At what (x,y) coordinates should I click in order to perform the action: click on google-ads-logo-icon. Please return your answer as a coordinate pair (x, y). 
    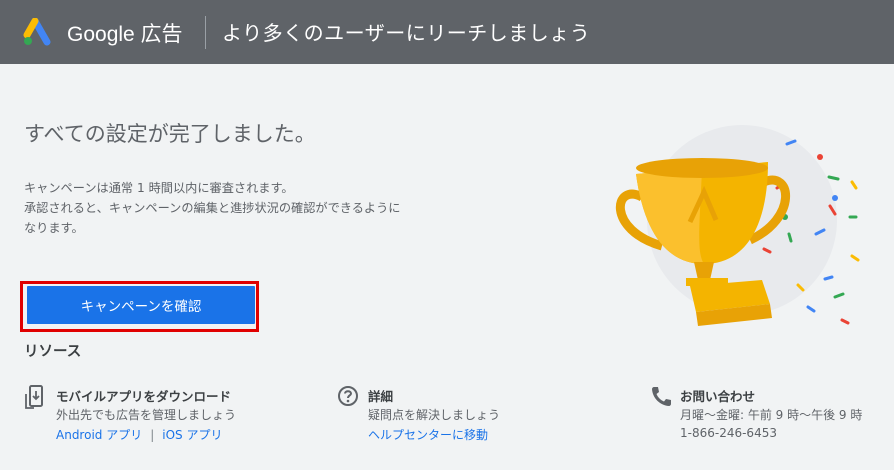
    Looking at the image, I should click on (37, 32).